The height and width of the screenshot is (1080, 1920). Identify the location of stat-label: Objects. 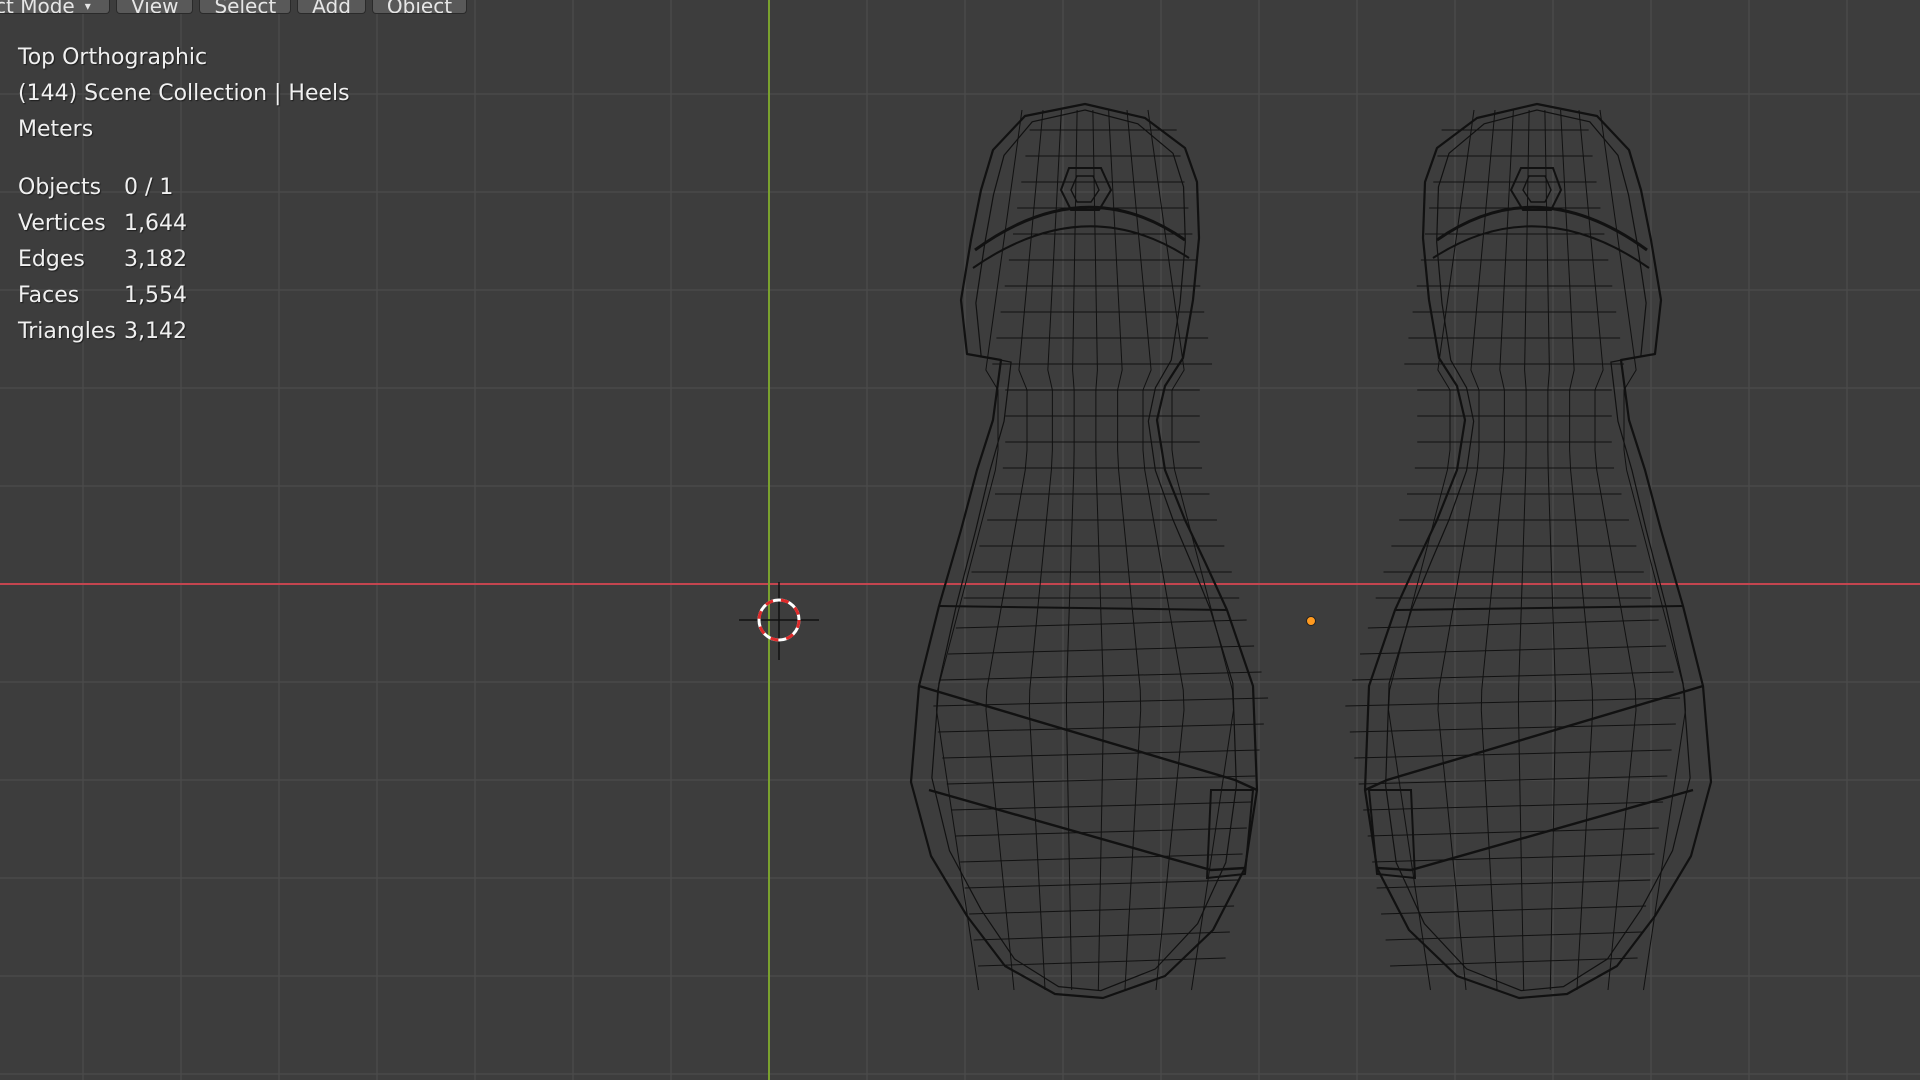
(60, 187).